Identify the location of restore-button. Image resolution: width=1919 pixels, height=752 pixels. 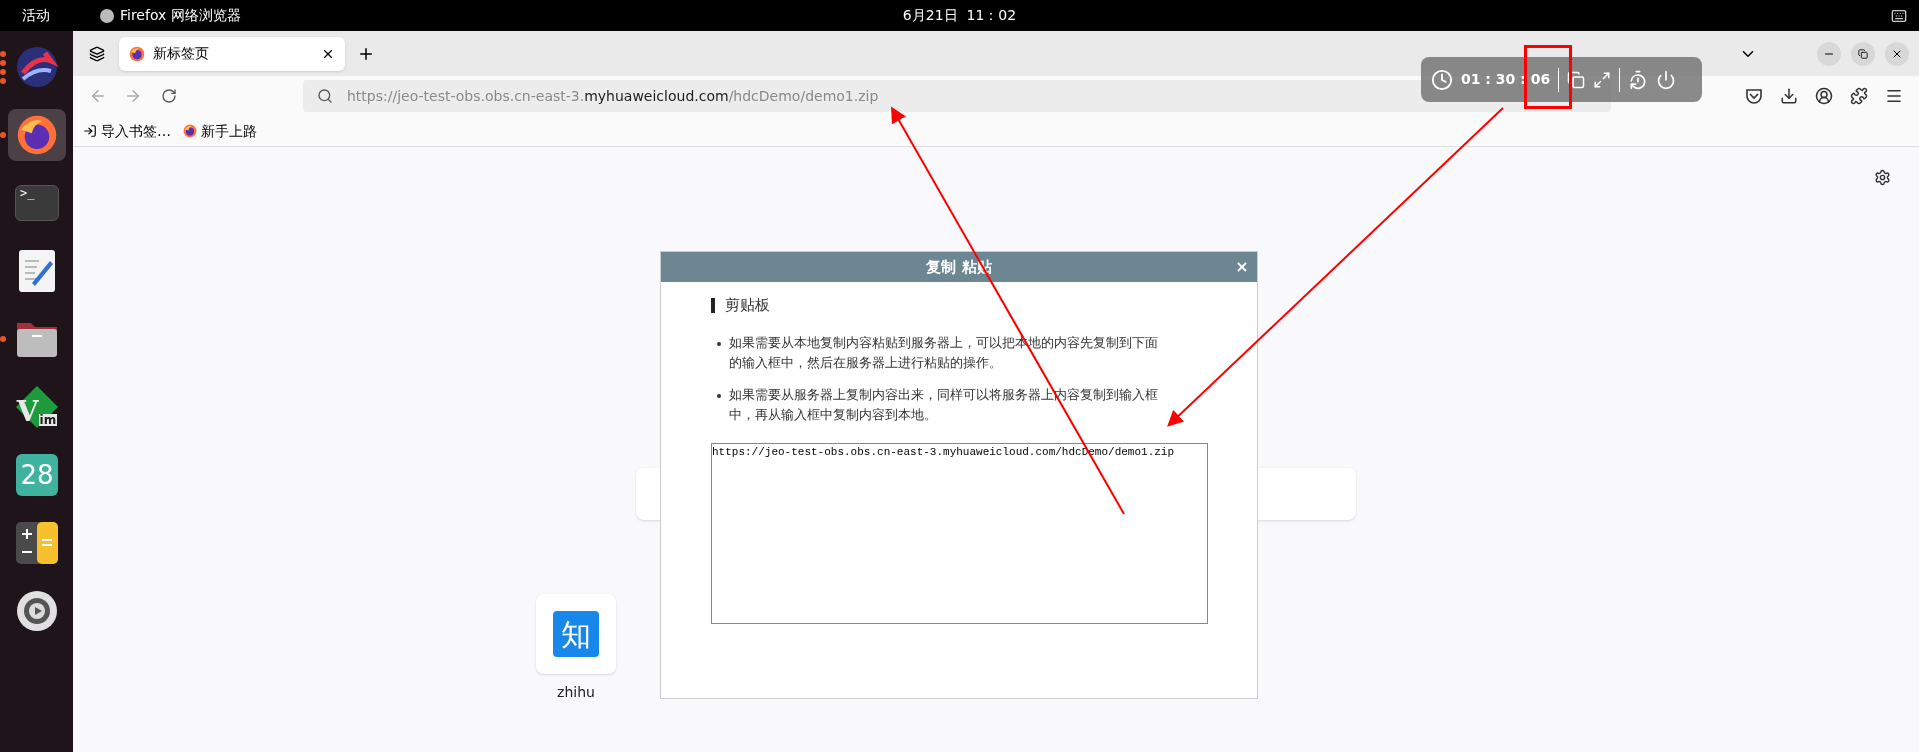
(1863, 53).